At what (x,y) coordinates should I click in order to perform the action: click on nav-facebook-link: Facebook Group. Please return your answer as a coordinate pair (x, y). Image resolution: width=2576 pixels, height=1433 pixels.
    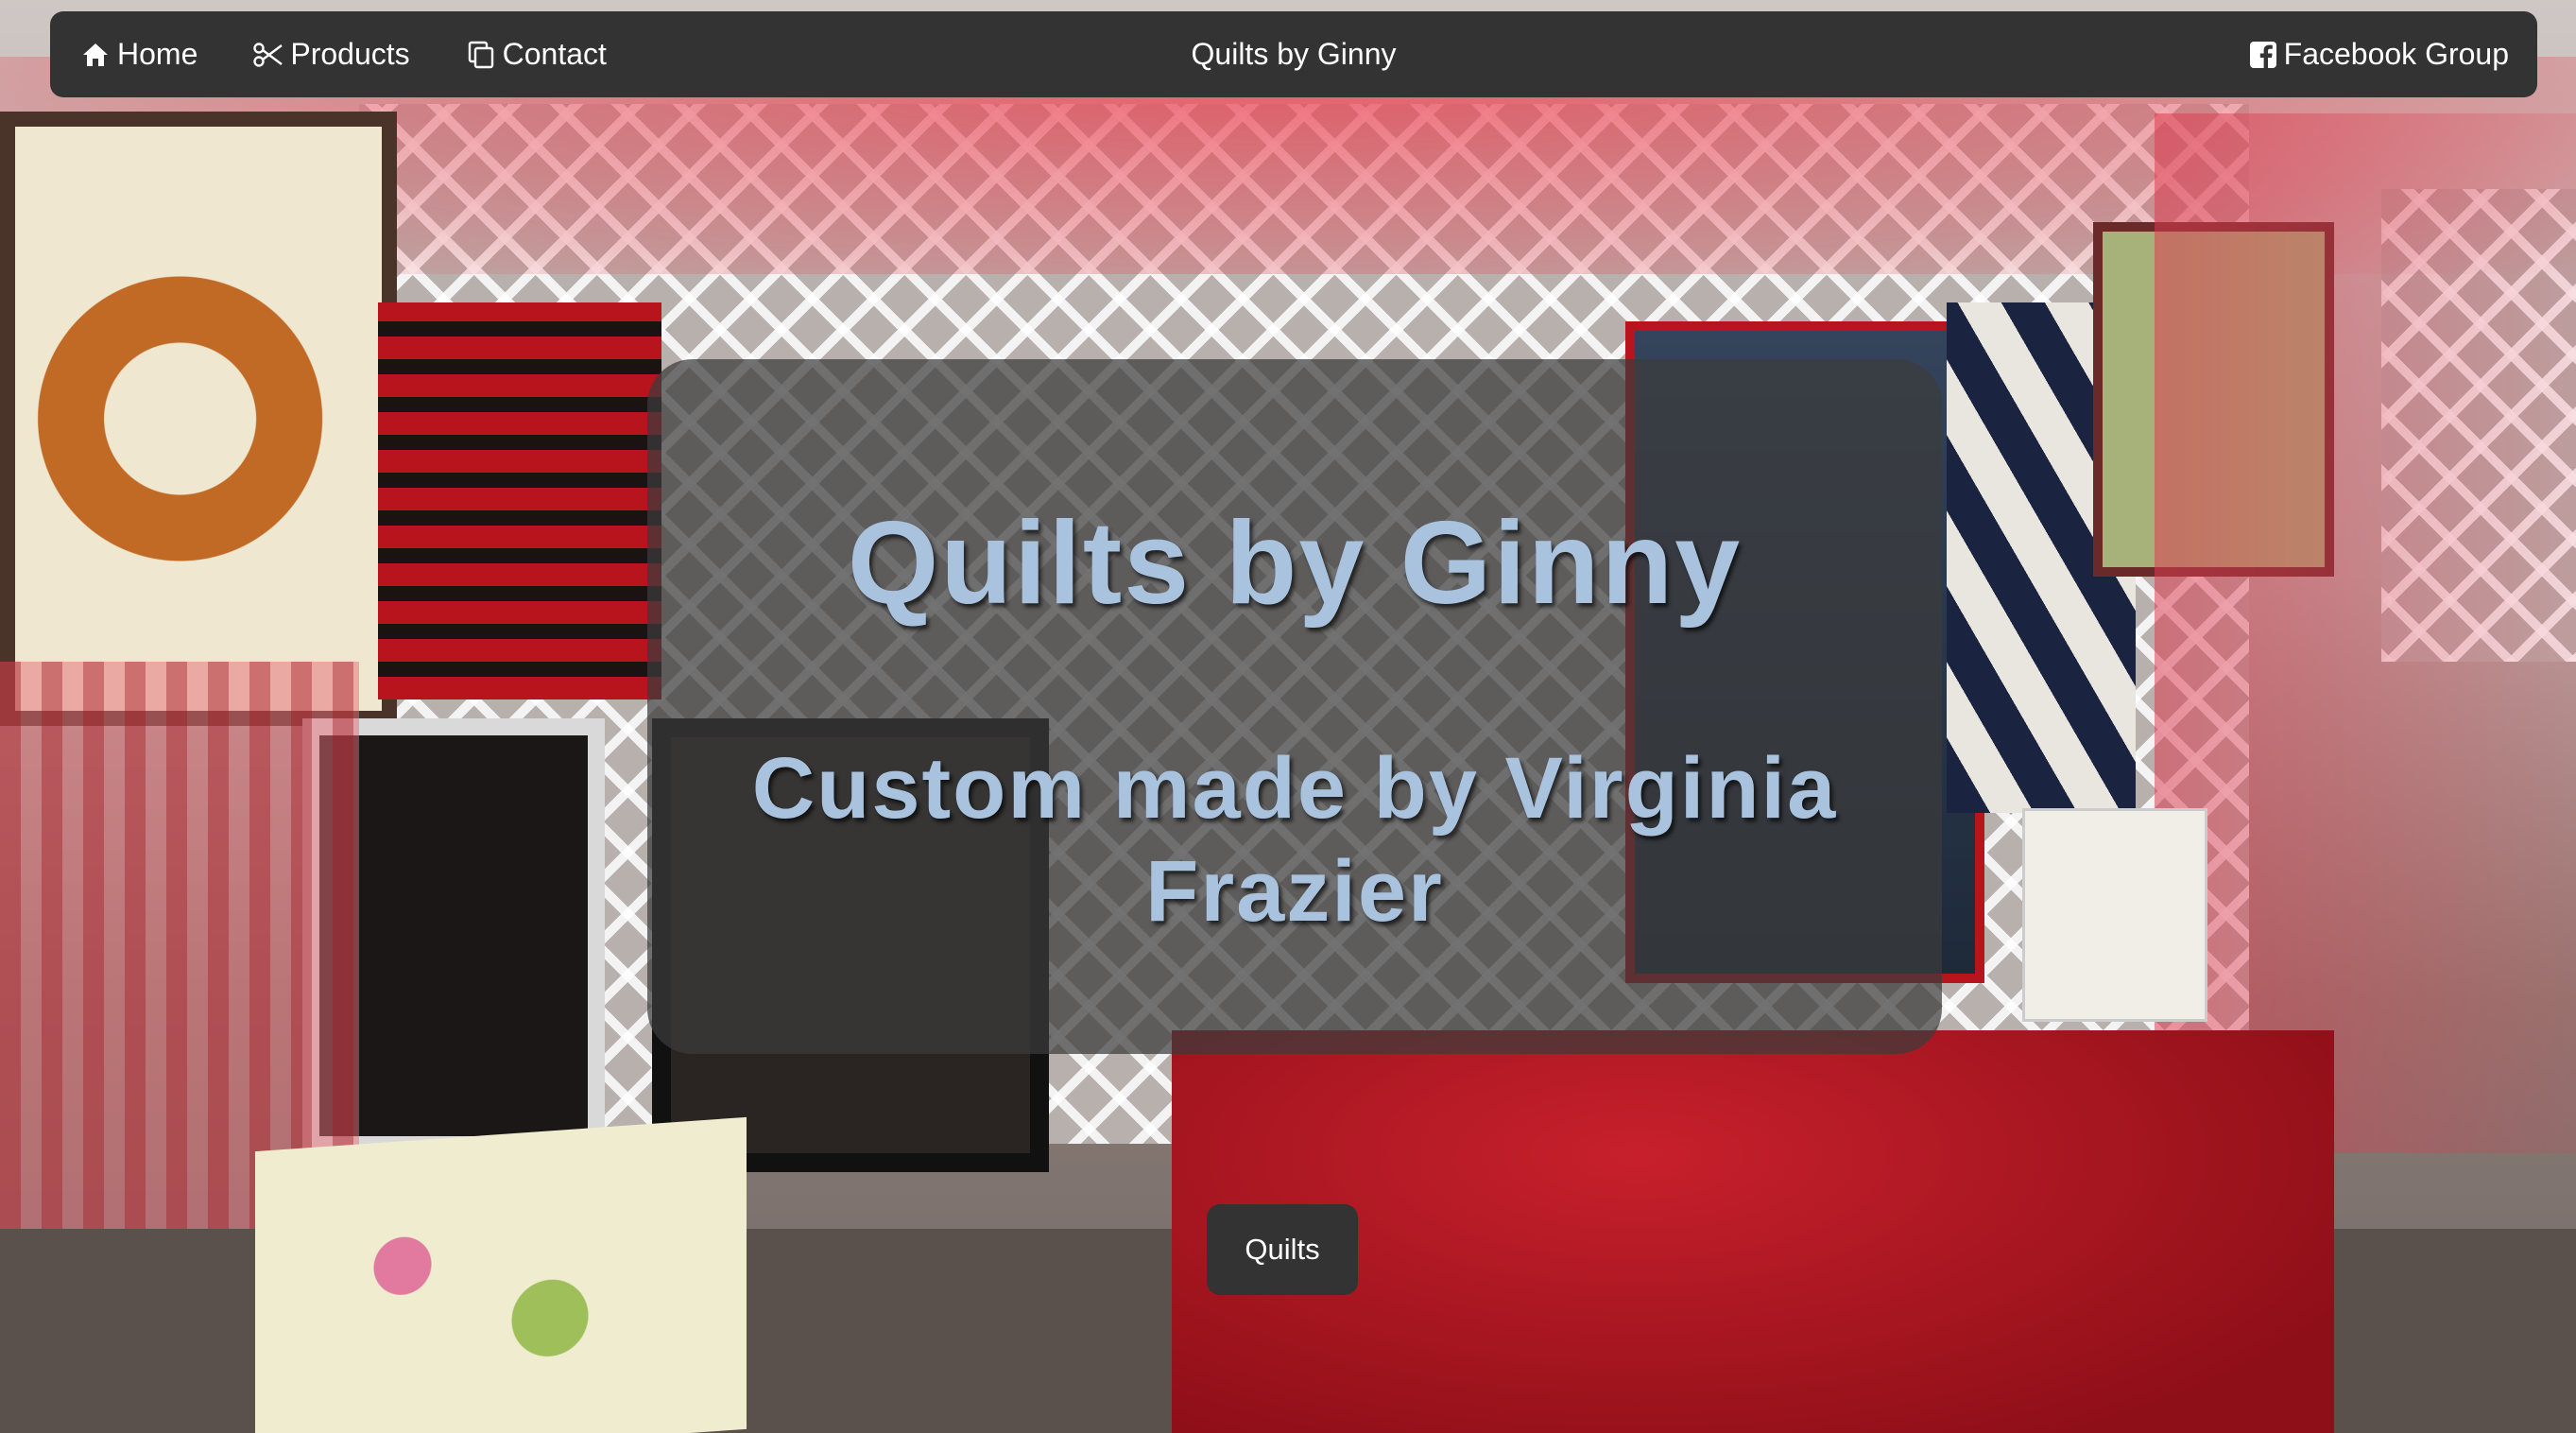
    Looking at the image, I should click on (2378, 54).